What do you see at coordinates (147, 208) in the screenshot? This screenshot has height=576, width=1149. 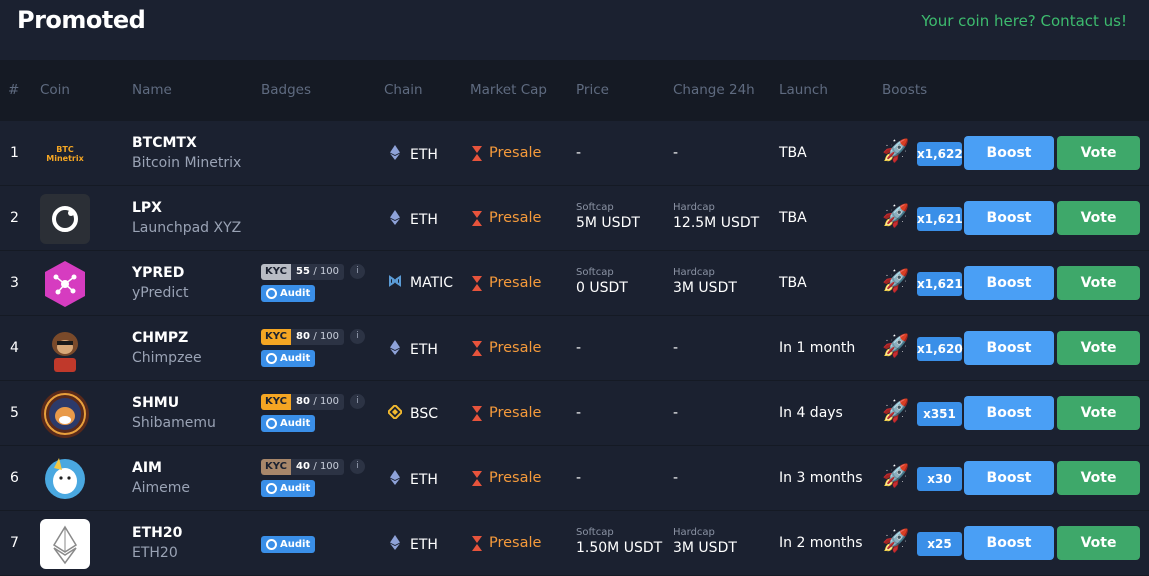 I see `coin-symbol: LPX` at bounding box center [147, 208].